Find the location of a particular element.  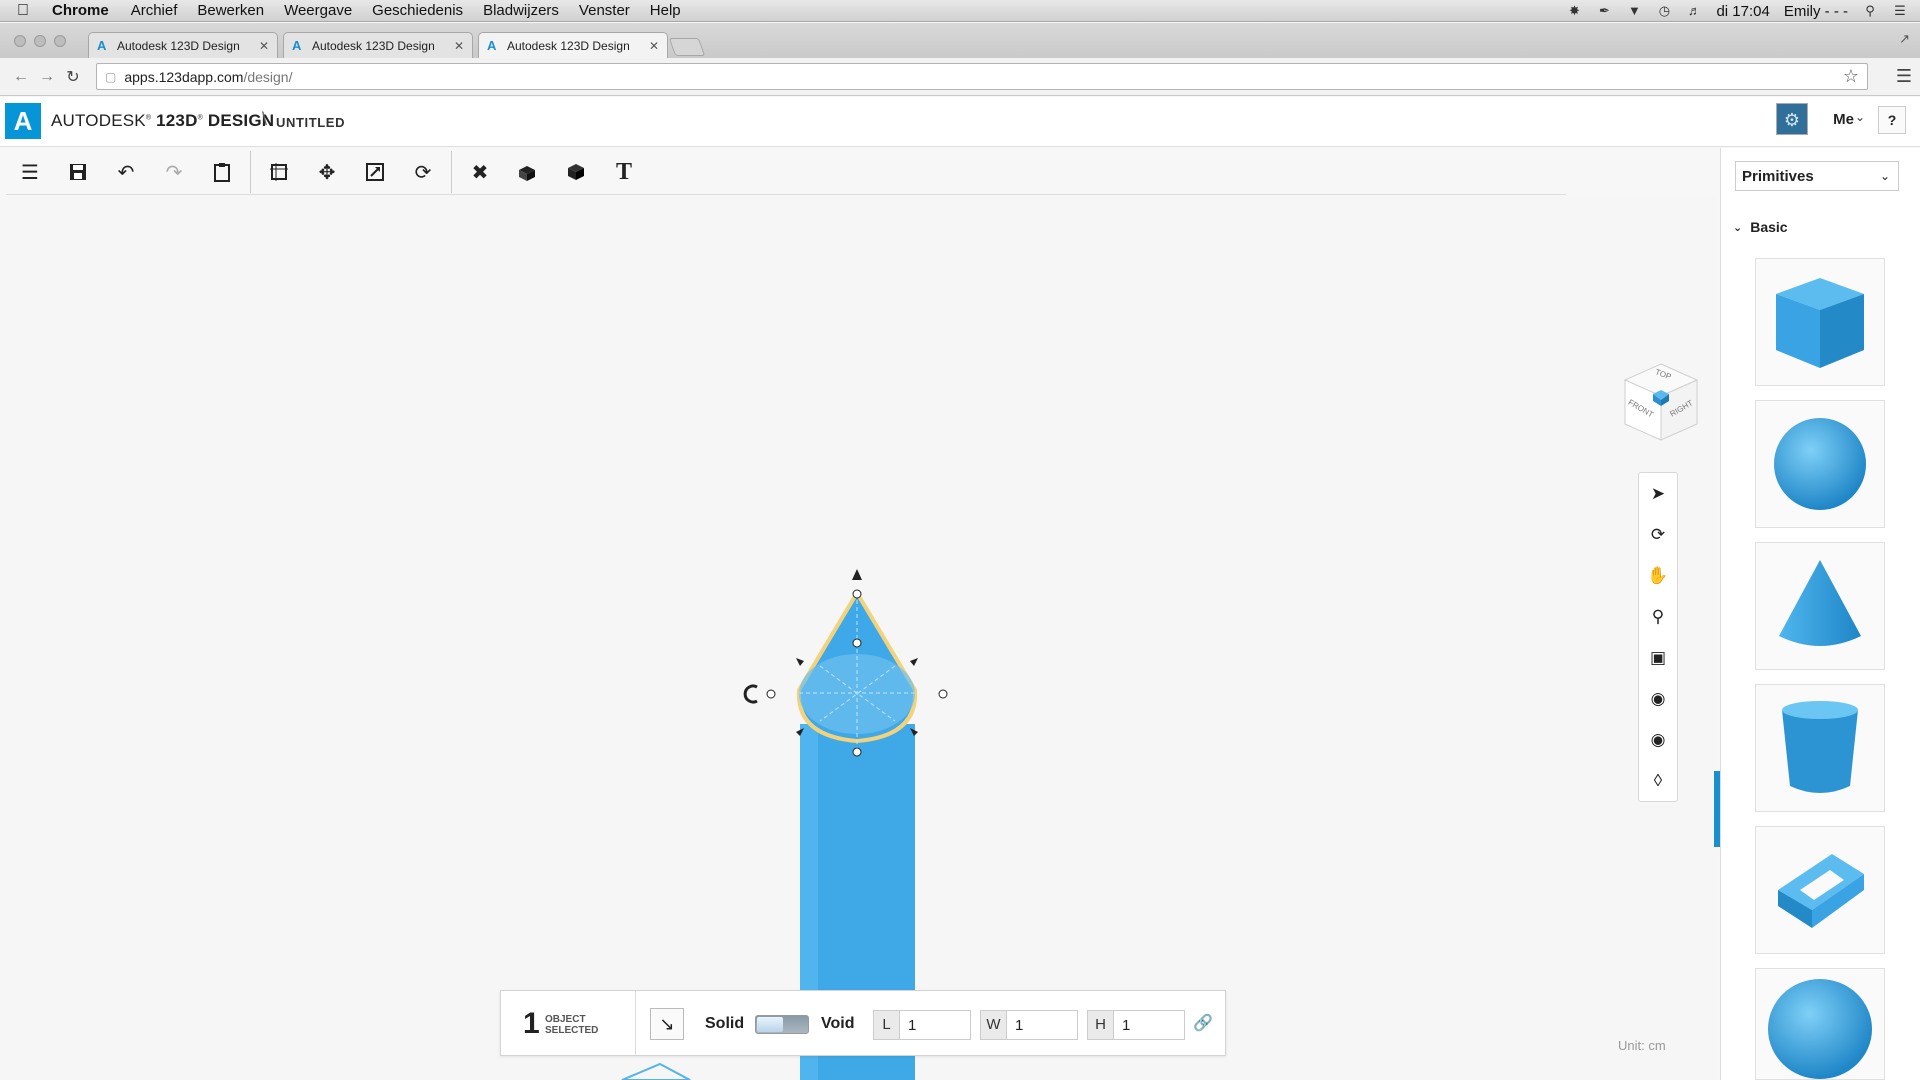

notification-icon: ☰ is located at coordinates (1900, 11).